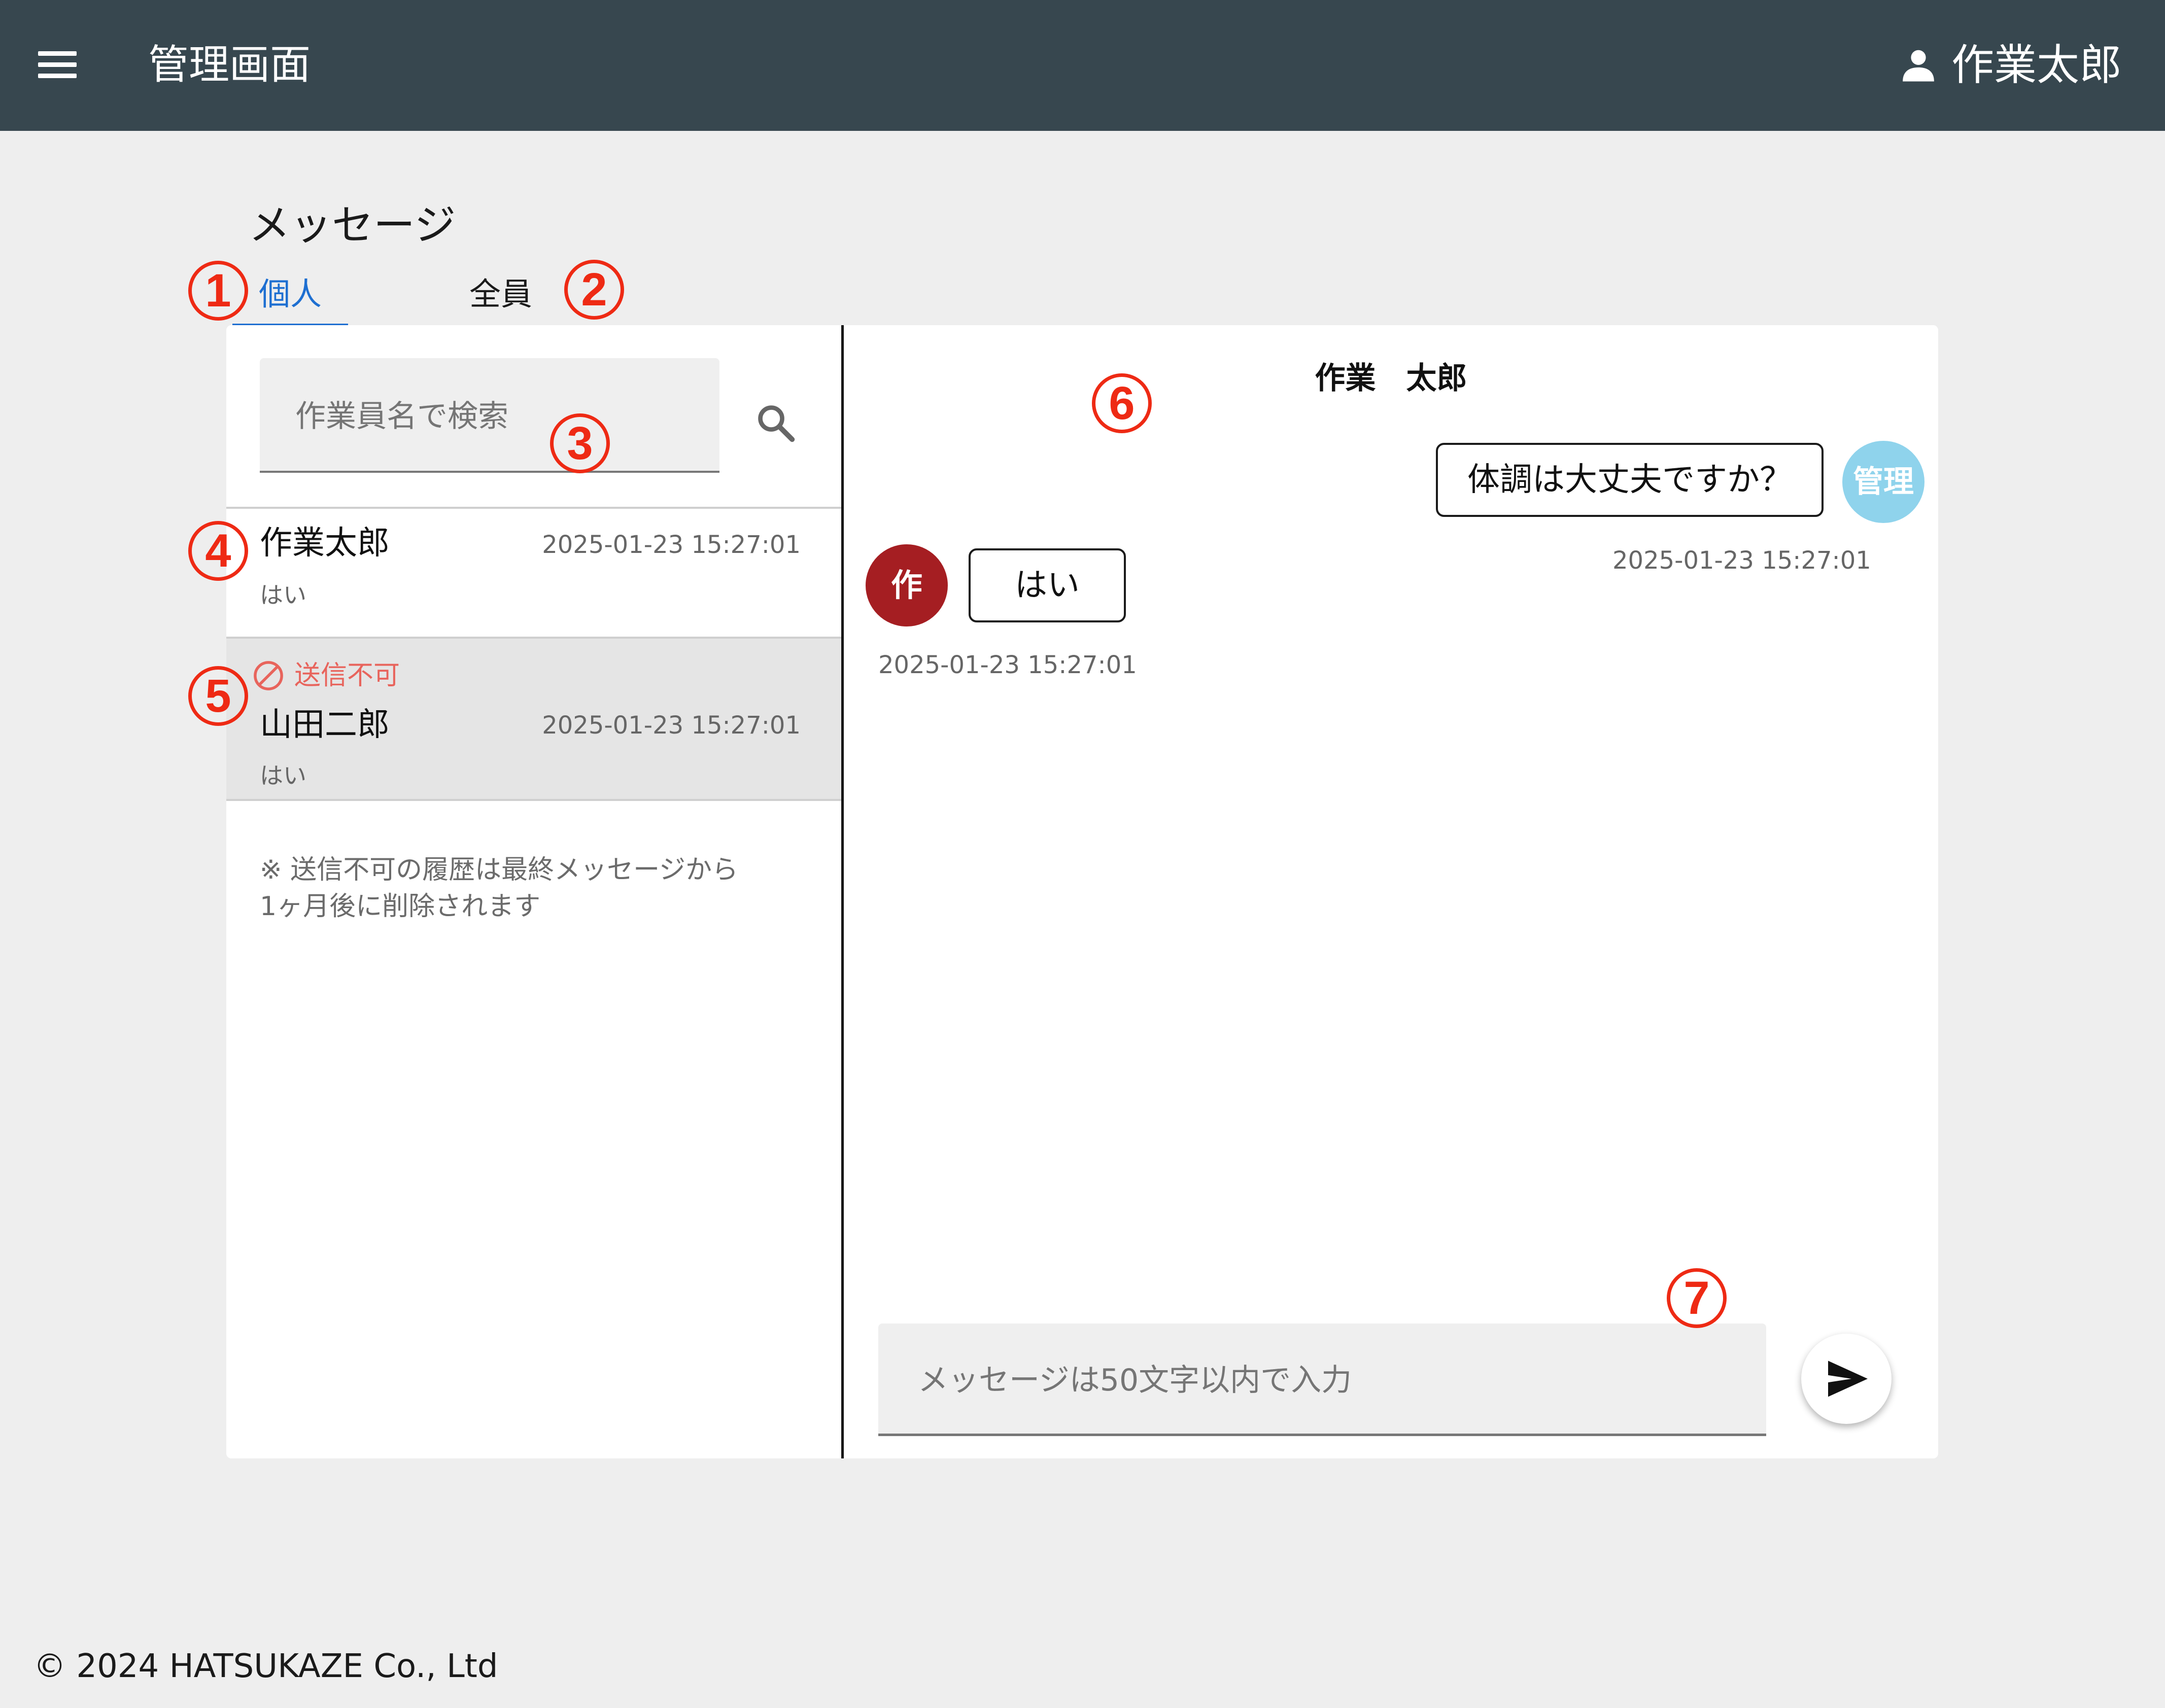  I want to click on menu-icon, so click(58, 65).